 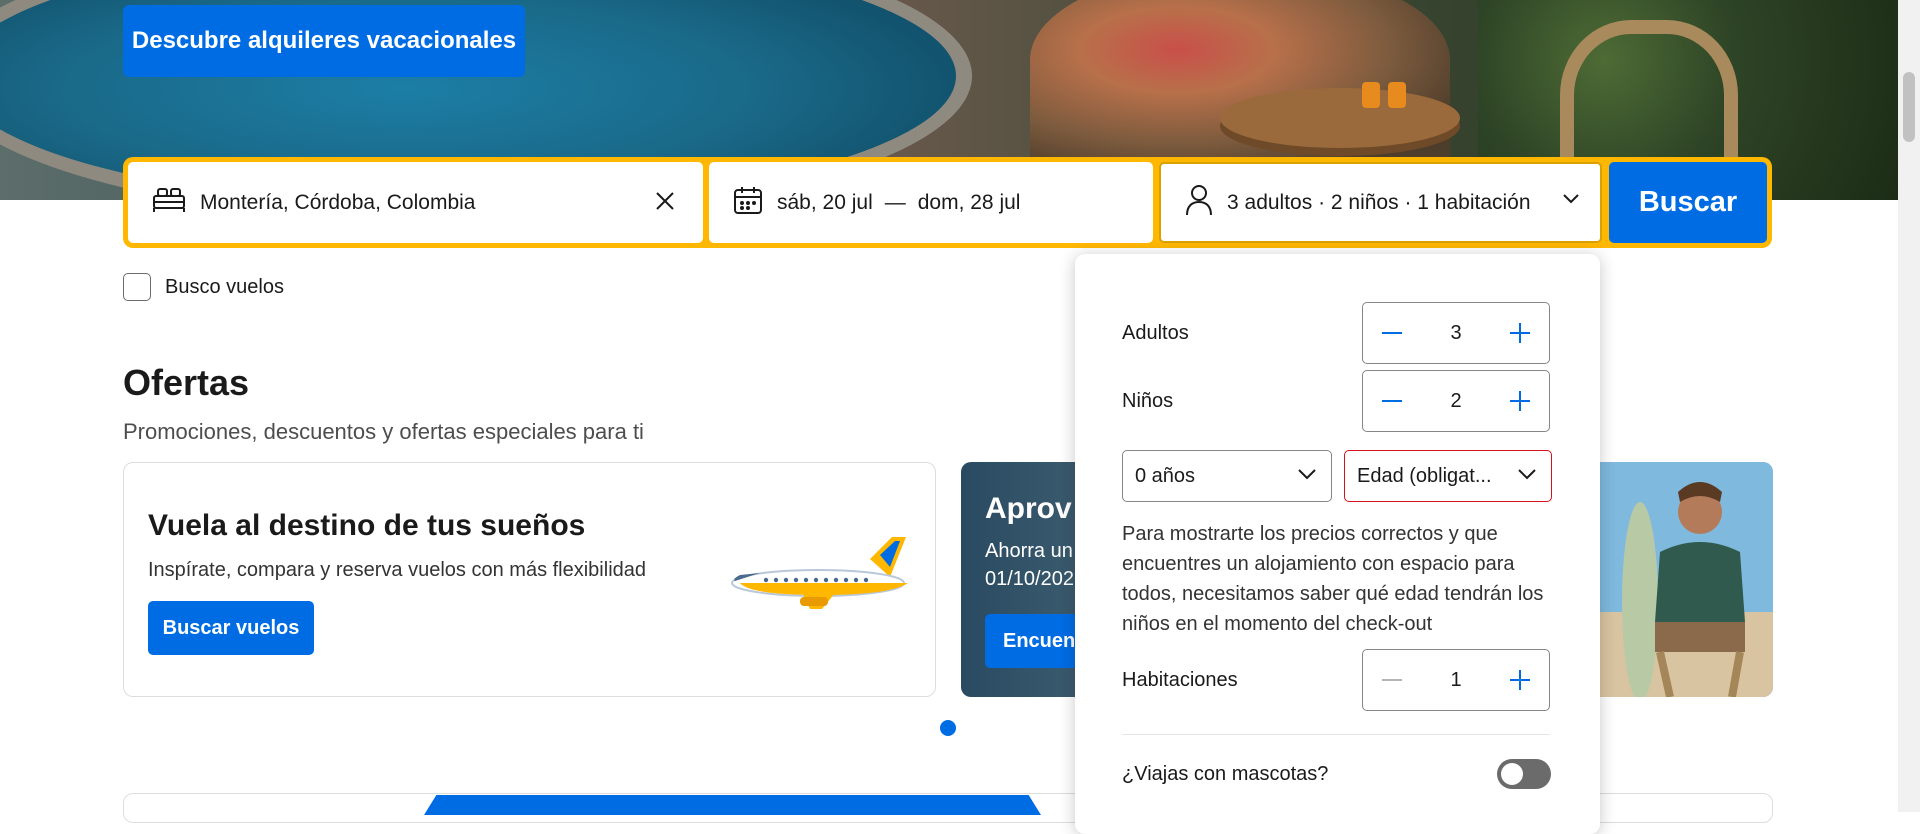 I want to click on occupancy-summary: 3 adultos · 2 niños · 1 habitación, so click(x=1379, y=202).